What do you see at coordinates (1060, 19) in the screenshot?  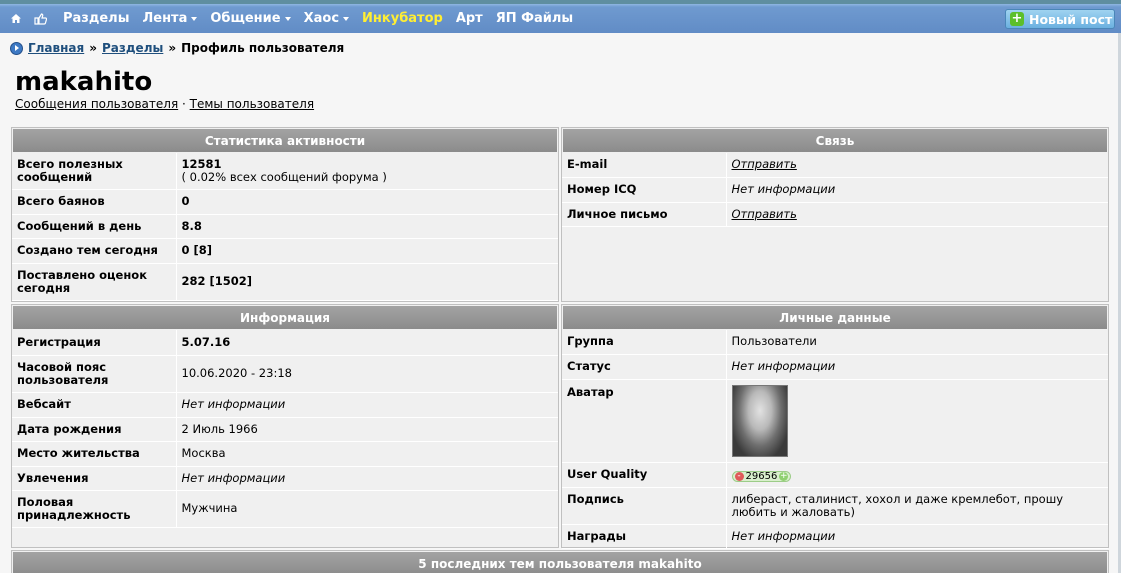 I see `new-post-button: + Новый пост` at bounding box center [1060, 19].